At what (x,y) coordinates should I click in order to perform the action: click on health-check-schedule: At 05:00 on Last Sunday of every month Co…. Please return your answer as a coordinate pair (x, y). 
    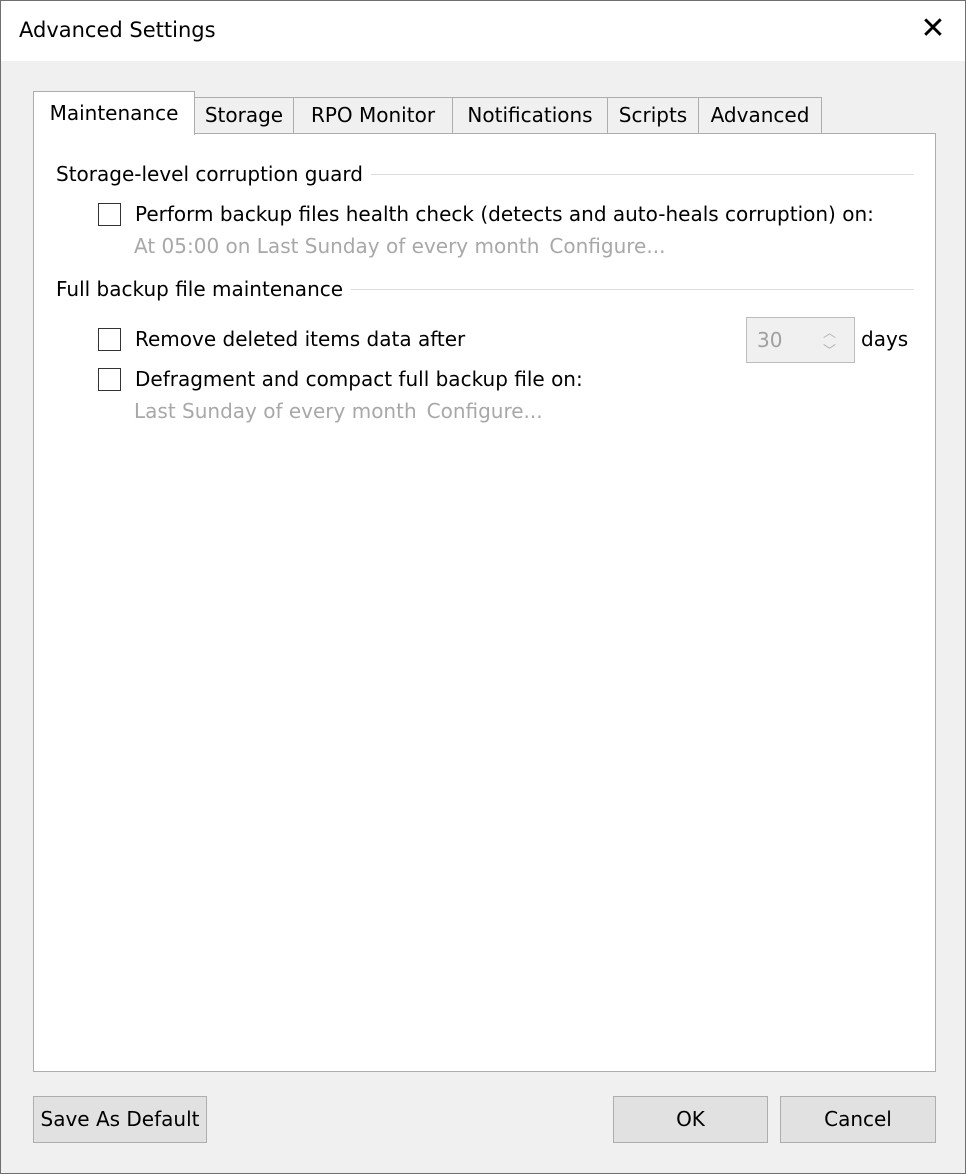
    Looking at the image, I should click on (404, 246).